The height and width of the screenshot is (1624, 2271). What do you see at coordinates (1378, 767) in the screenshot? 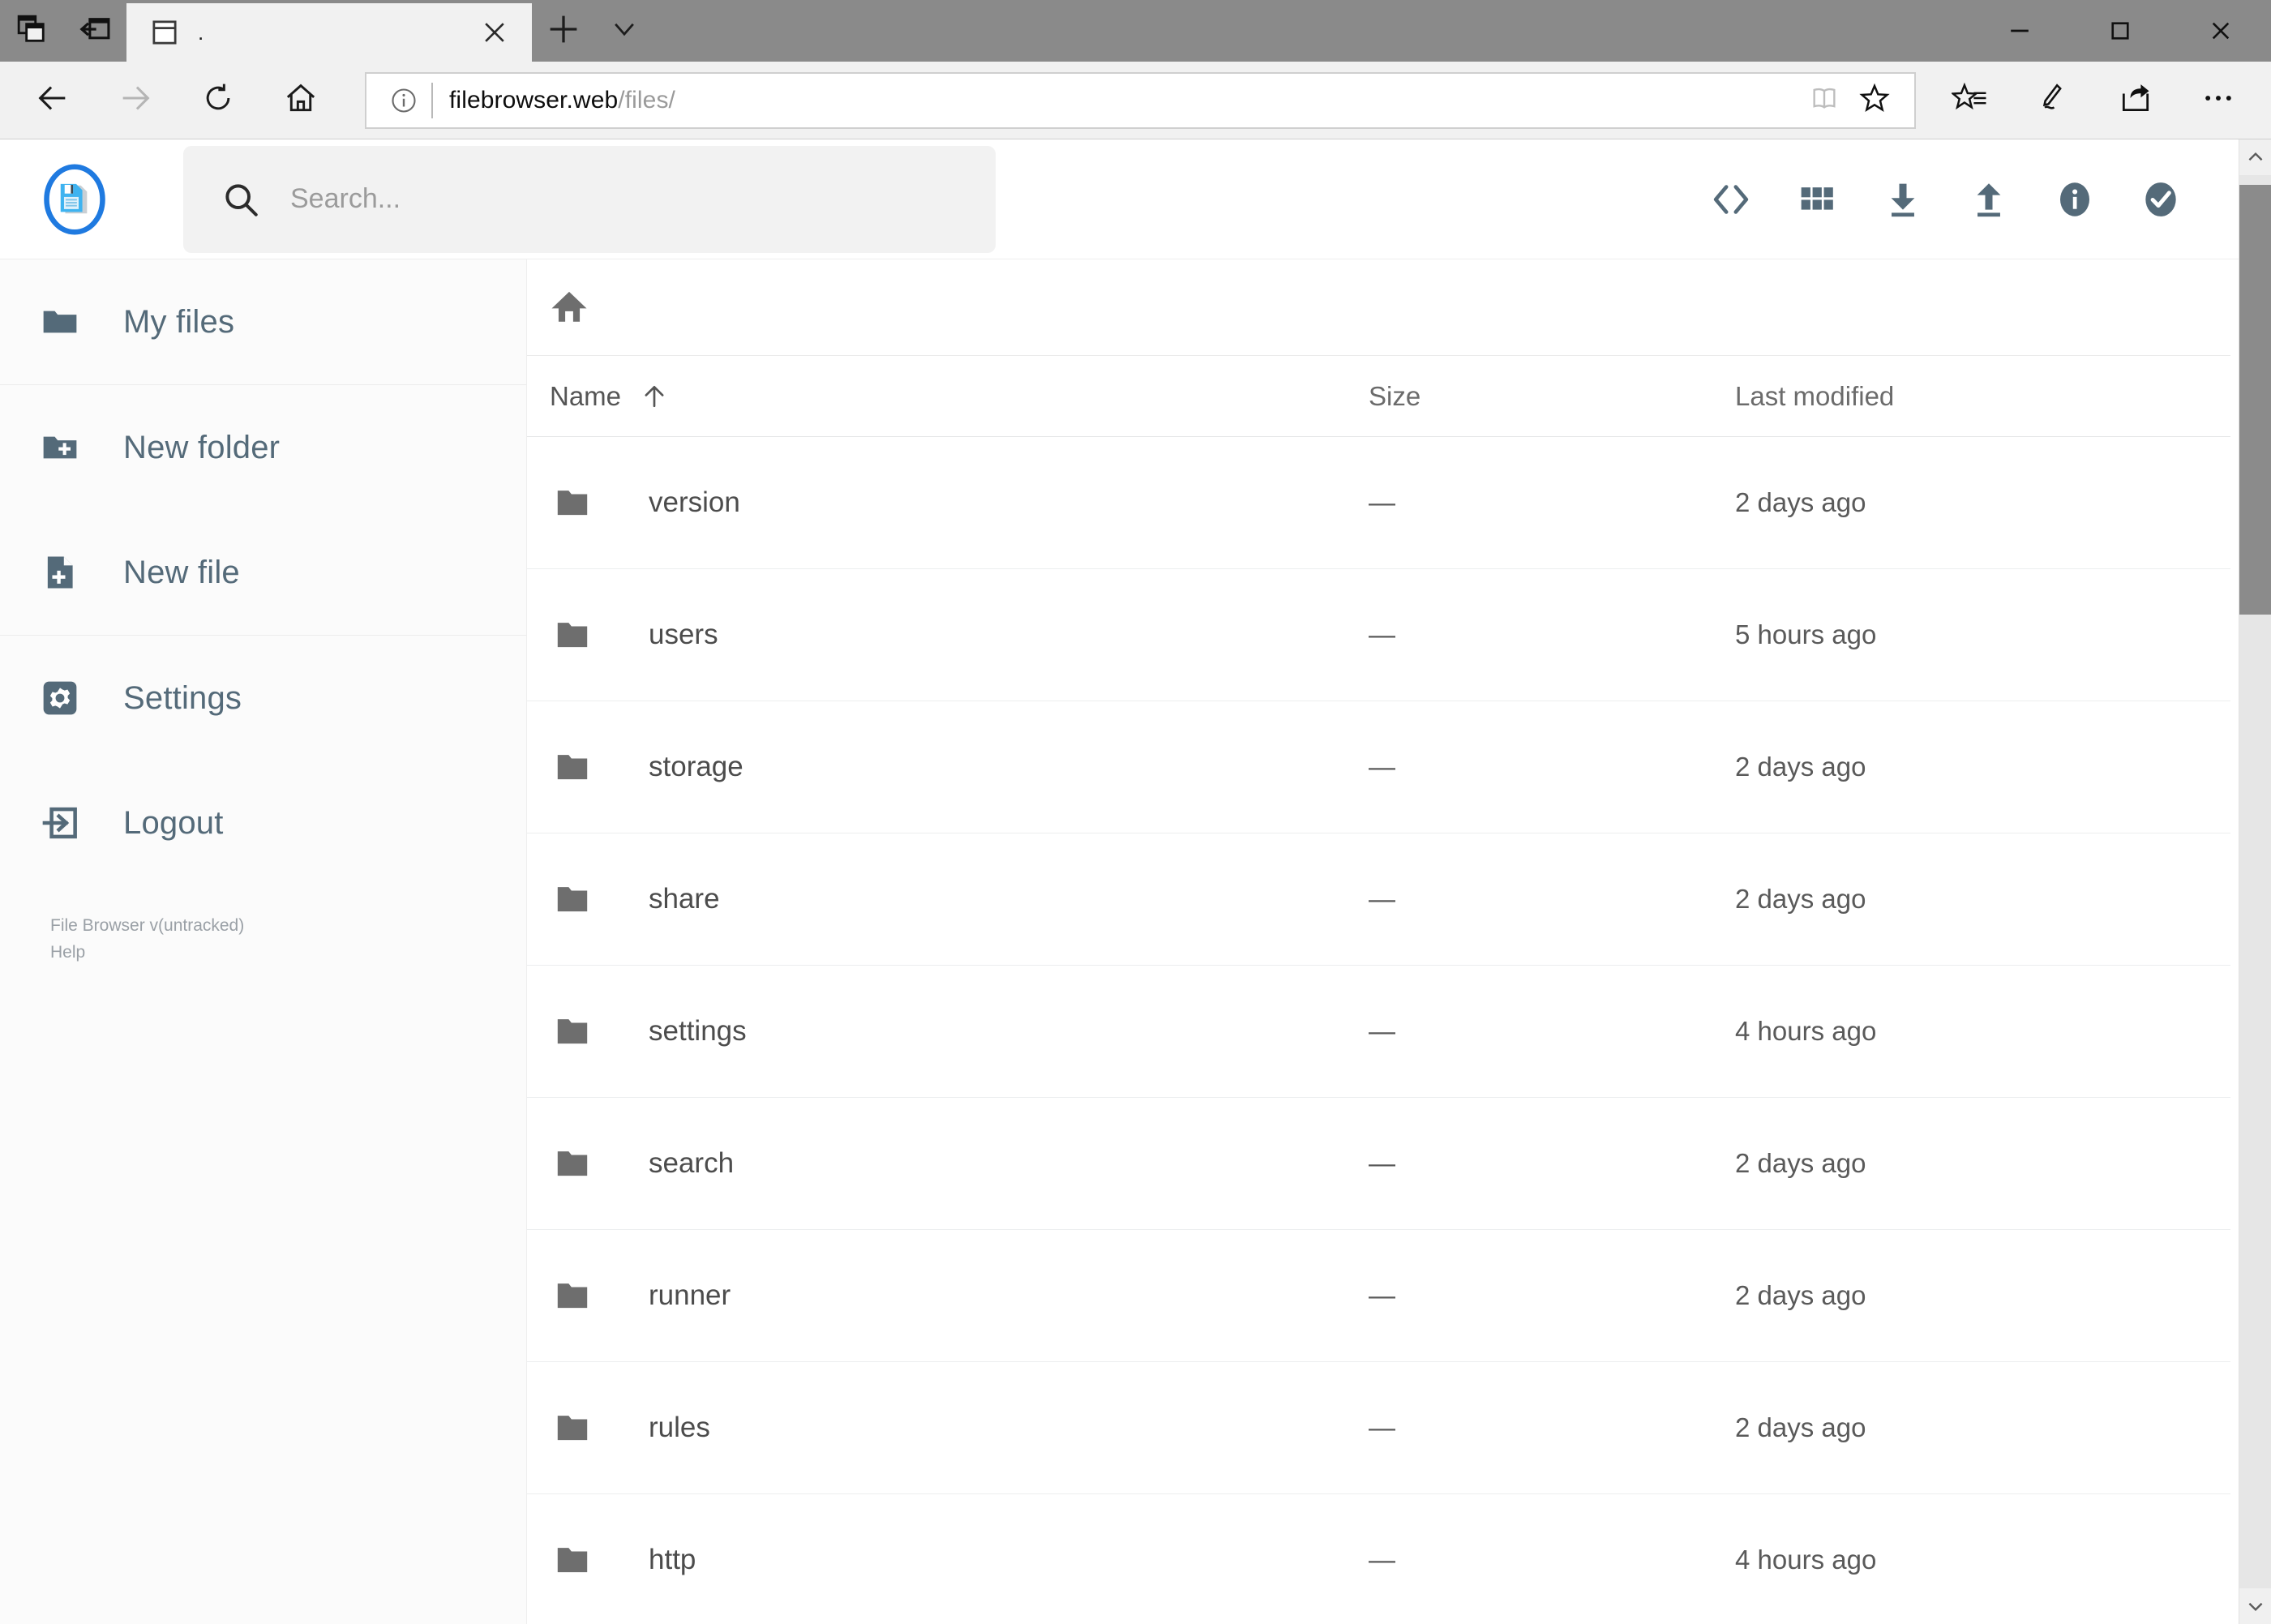
I see `table-row: storage — 2 days ago` at bounding box center [1378, 767].